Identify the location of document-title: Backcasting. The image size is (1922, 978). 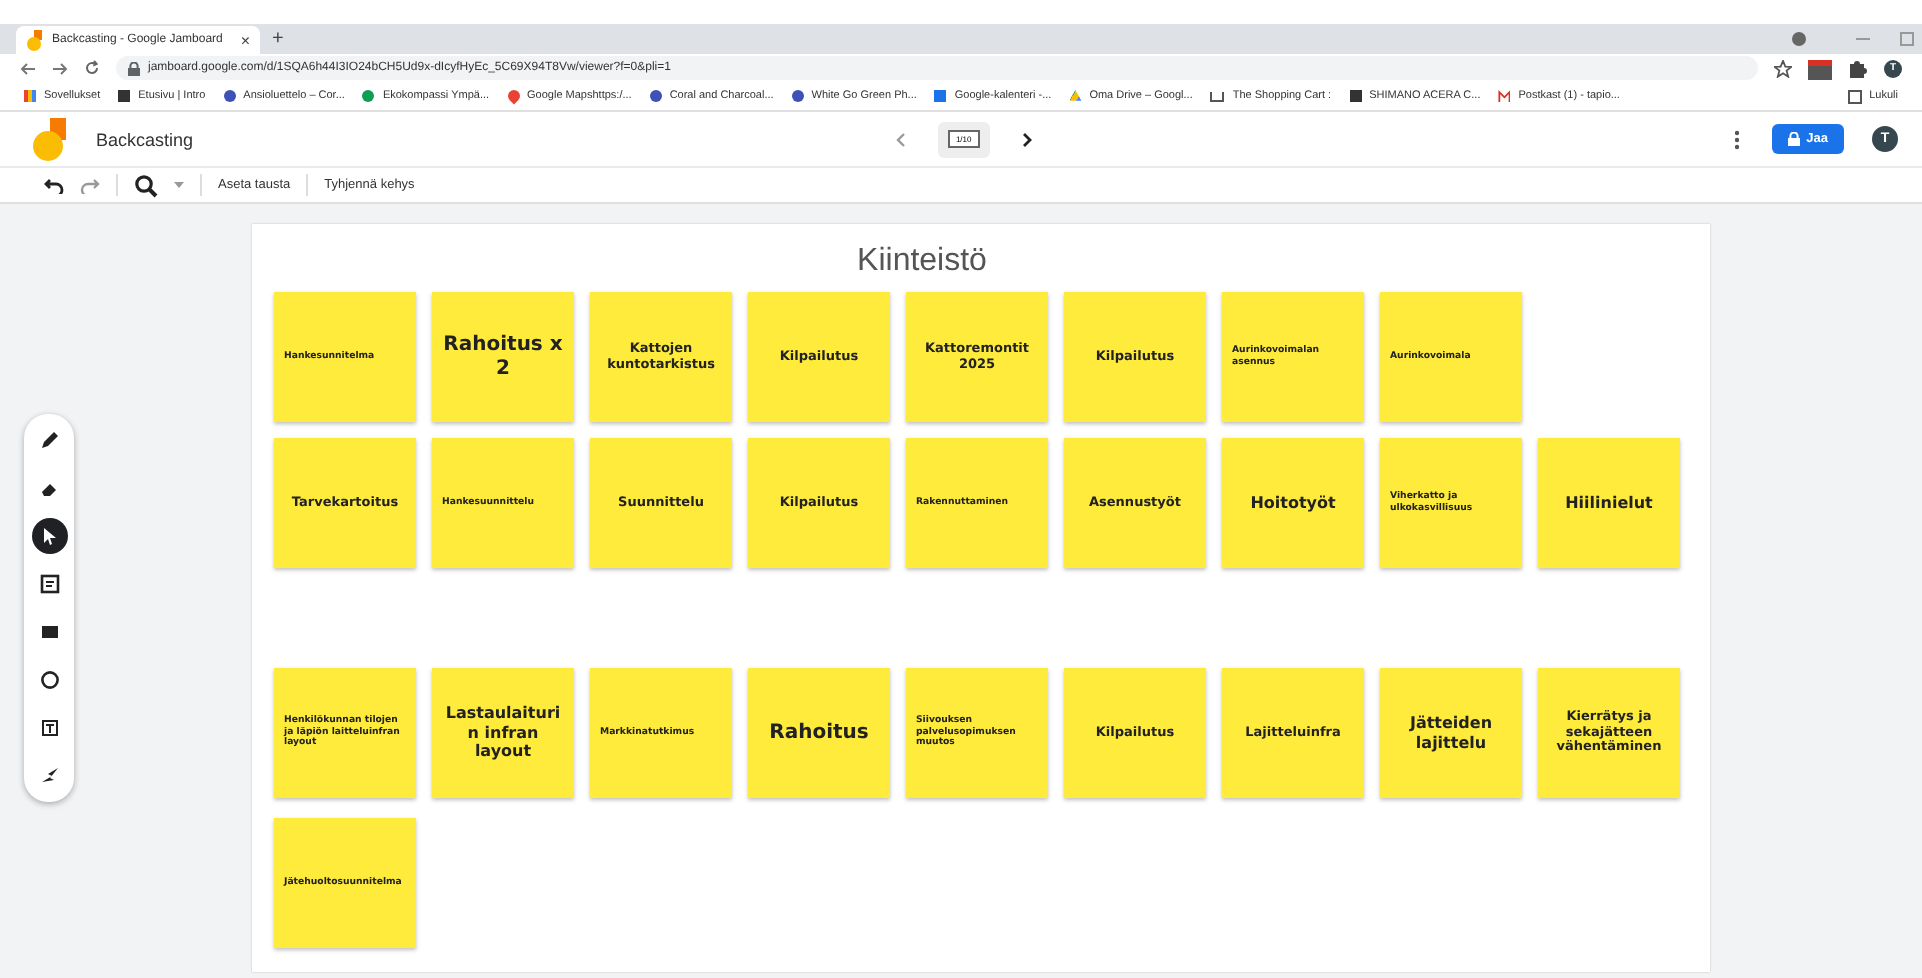
(145, 139).